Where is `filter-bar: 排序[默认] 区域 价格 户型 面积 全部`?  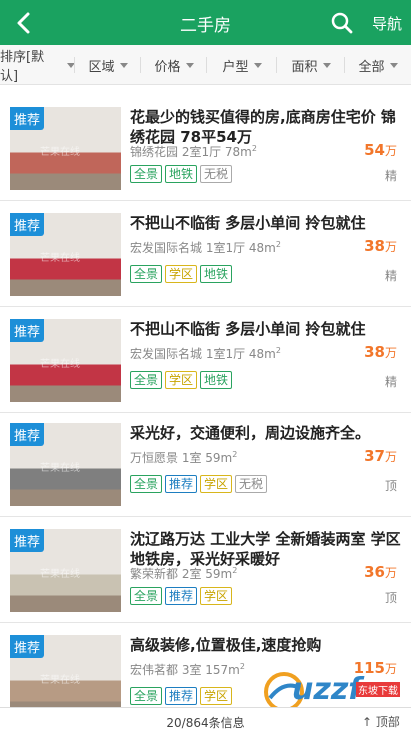
filter-bar: 排序[默认] 区域 价格 户型 面积 全部 is located at coordinates (205, 65).